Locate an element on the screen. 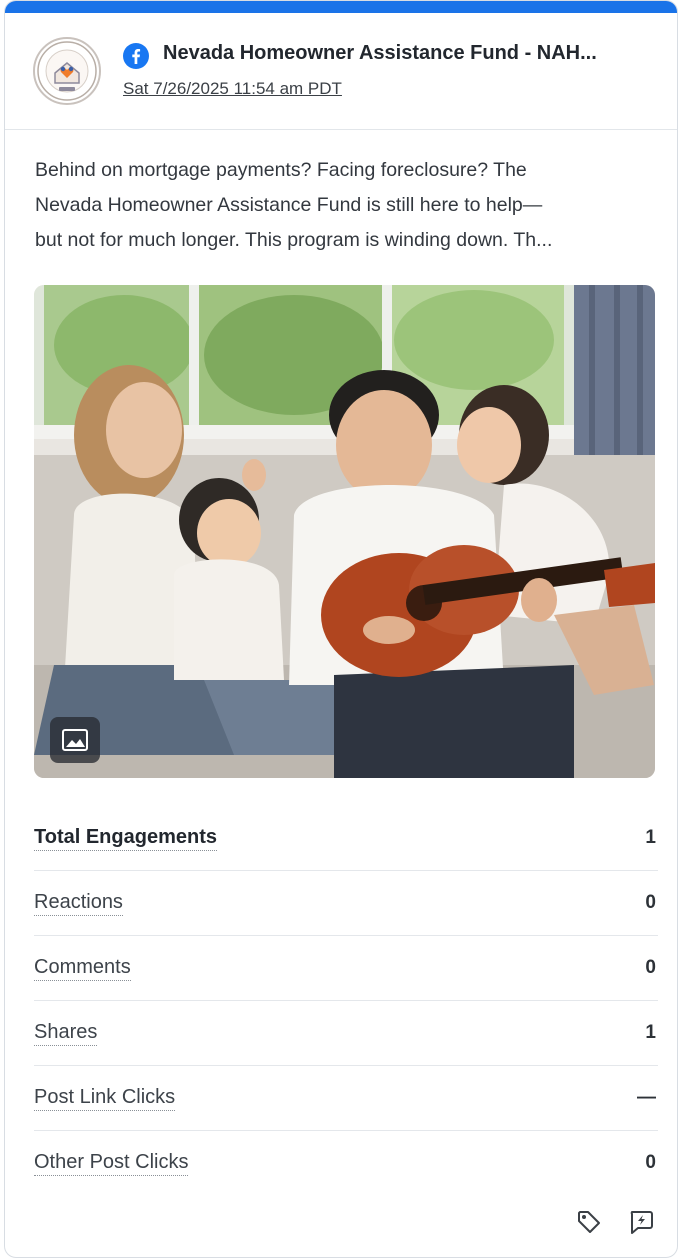 This screenshot has width=682, height=1260. accent-bar is located at coordinates (341, 7).